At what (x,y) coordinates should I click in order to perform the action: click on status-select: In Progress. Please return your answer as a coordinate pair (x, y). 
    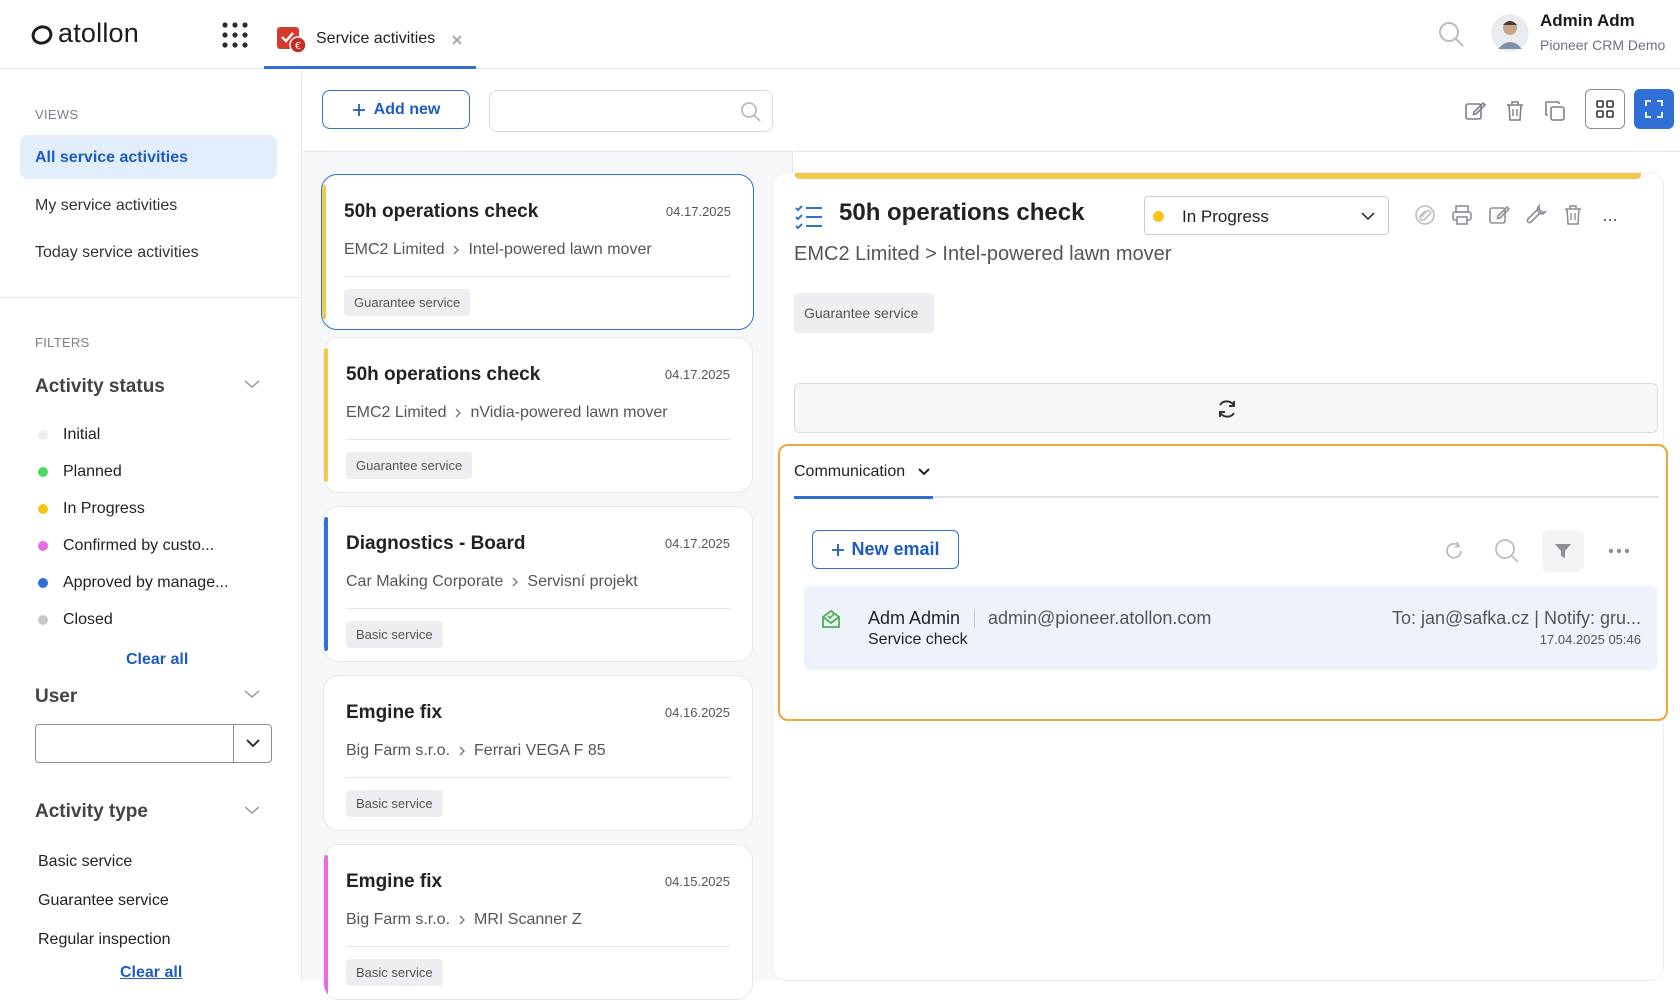
    Looking at the image, I should click on (1266, 215).